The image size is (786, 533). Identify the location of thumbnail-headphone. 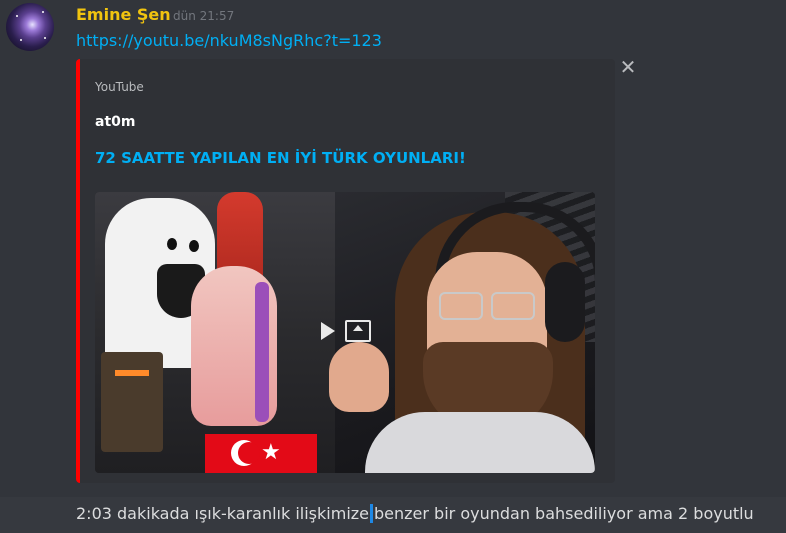
(565, 302).